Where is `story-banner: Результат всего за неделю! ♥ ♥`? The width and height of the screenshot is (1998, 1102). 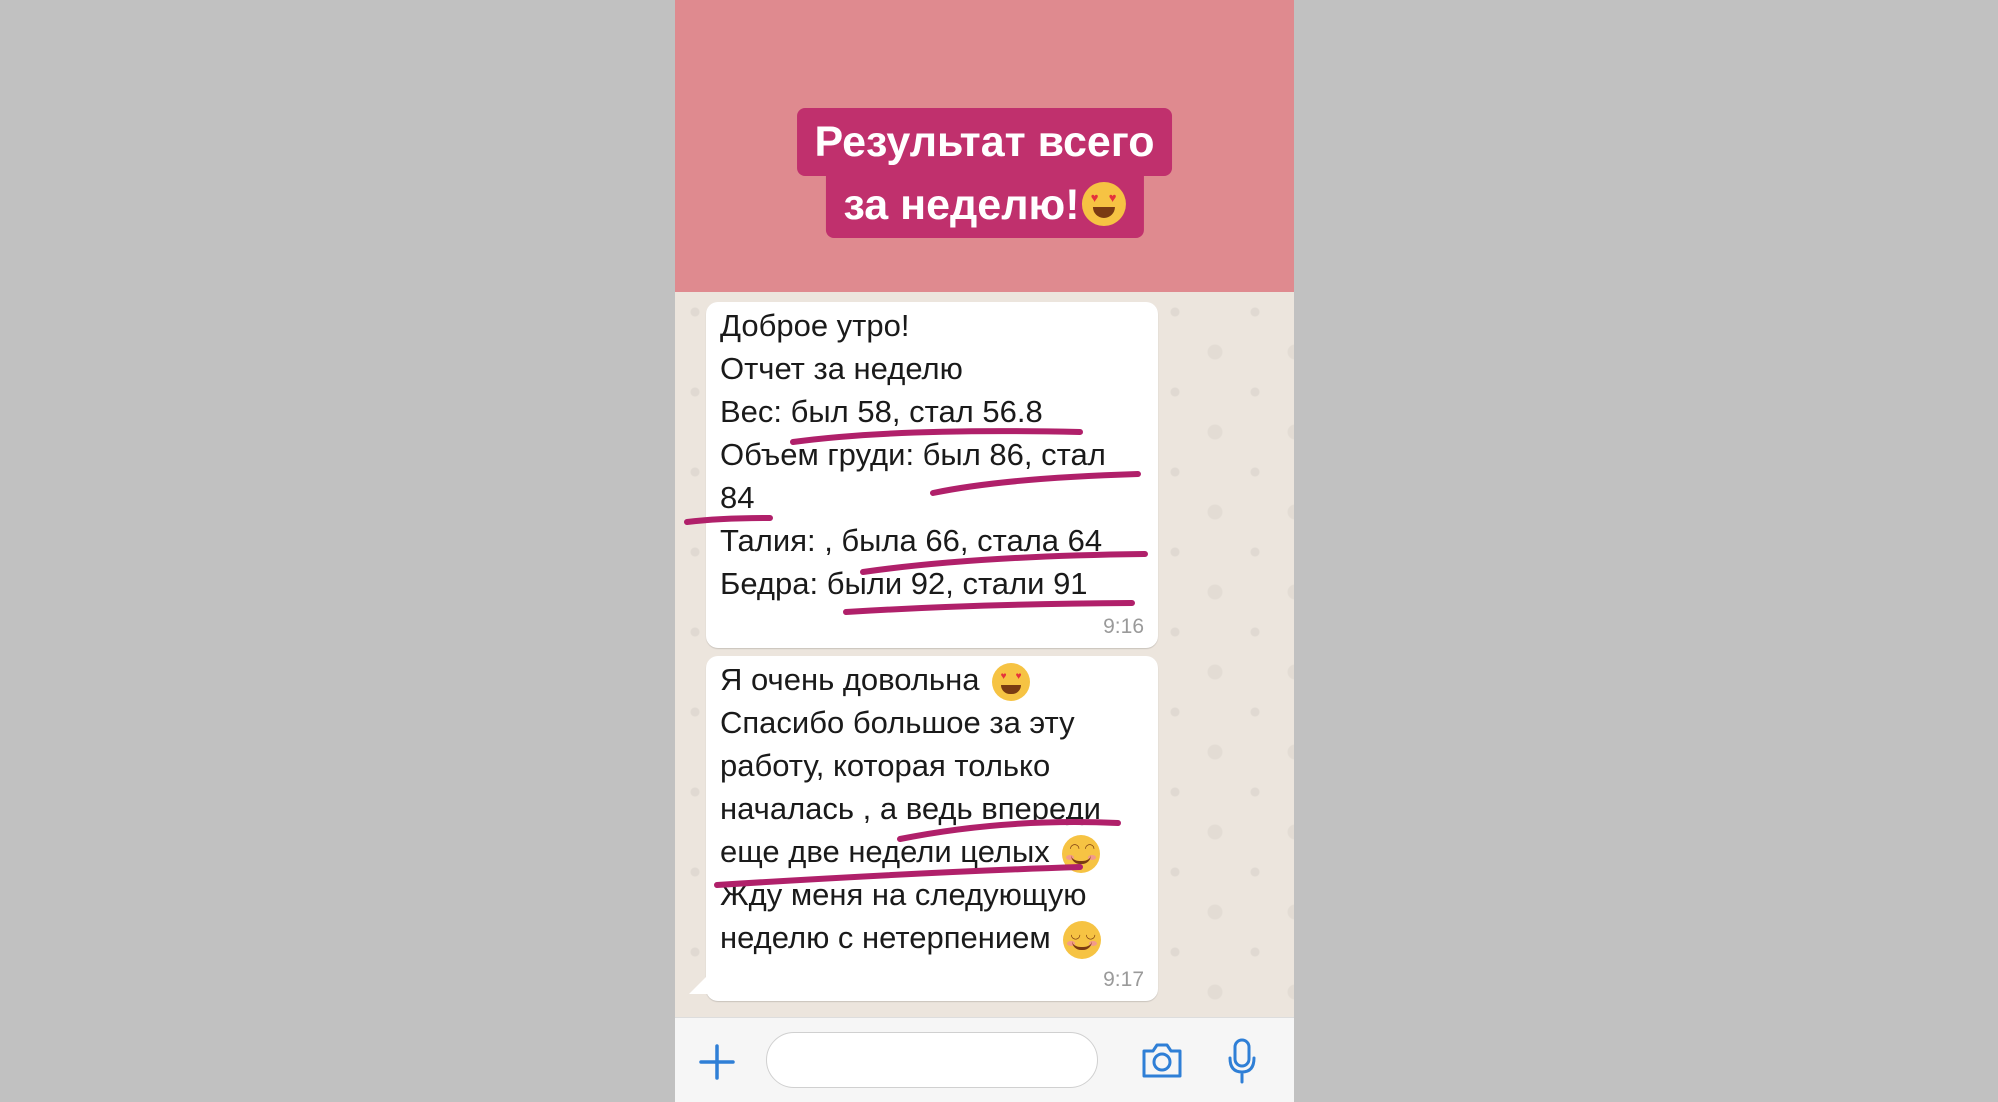
story-banner: Результат всего за неделю! ♥ ♥ is located at coordinates (984, 146).